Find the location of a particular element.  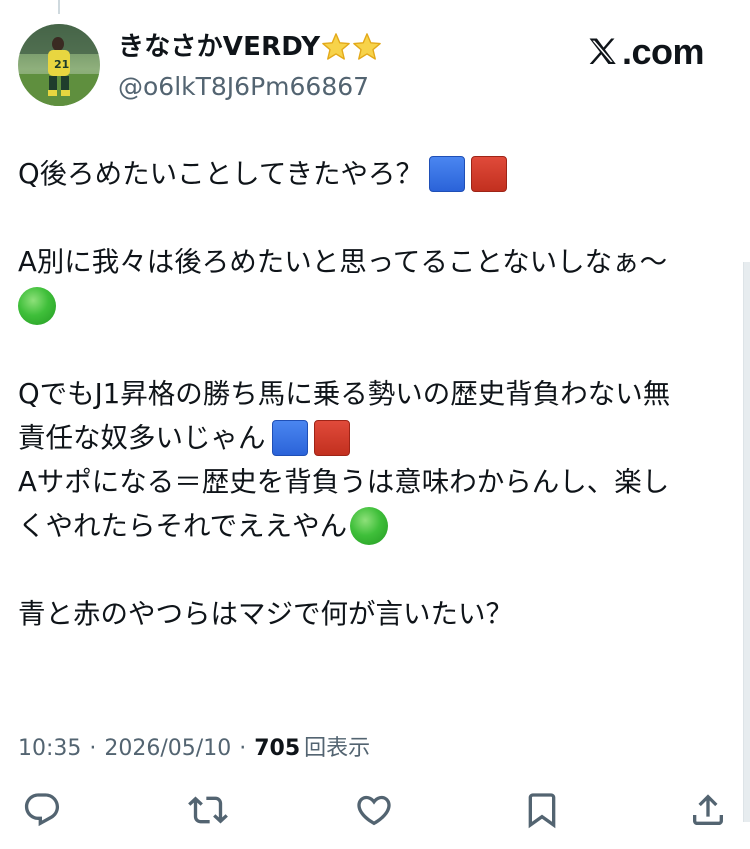

tweet-line: A別に我々は後ろめたいと思ってることないしなぁ〜 is located at coordinates (376, 262).